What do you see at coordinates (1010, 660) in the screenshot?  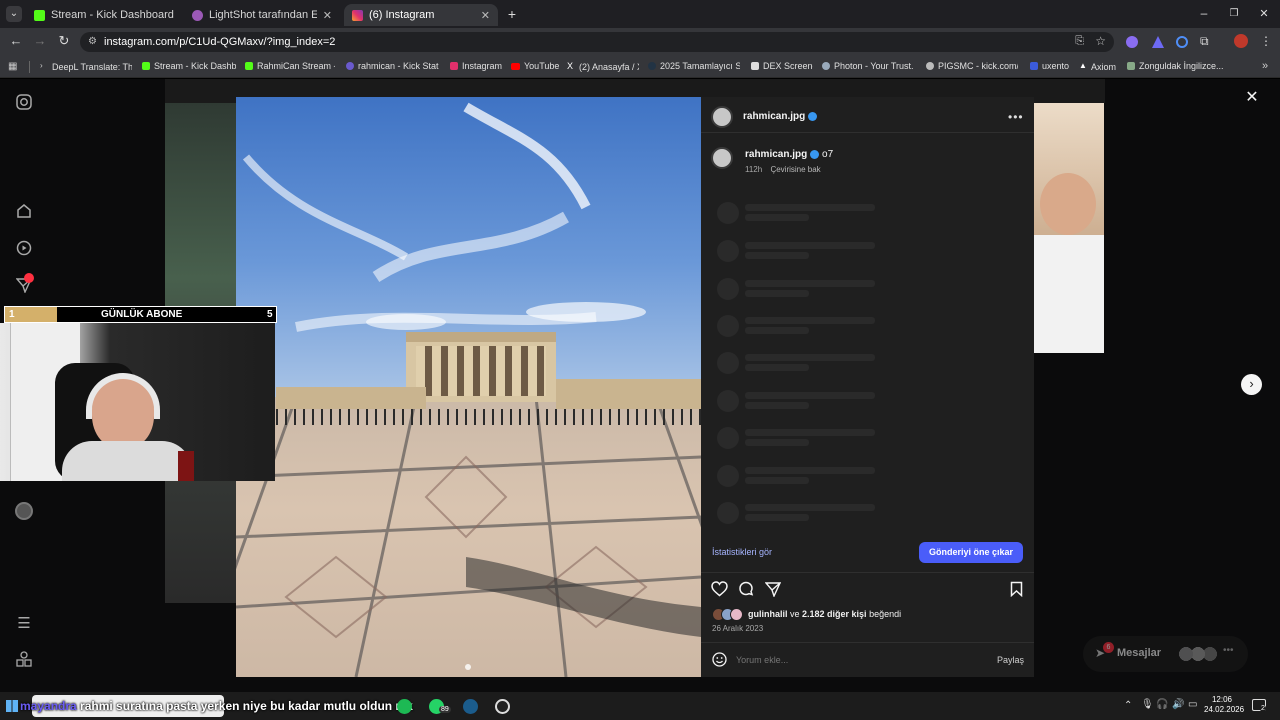 I see `post-comment-button: Paylaş` at bounding box center [1010, 660].